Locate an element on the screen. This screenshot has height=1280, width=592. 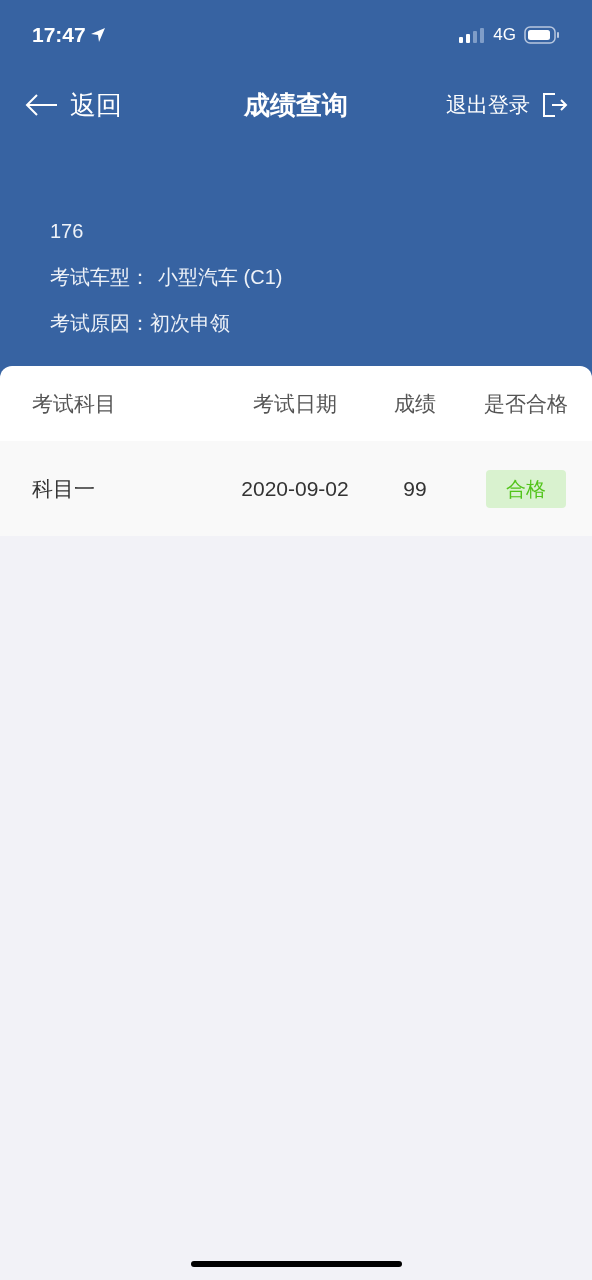
page-title: 成绩查询 is located at coordinates (296, 105).